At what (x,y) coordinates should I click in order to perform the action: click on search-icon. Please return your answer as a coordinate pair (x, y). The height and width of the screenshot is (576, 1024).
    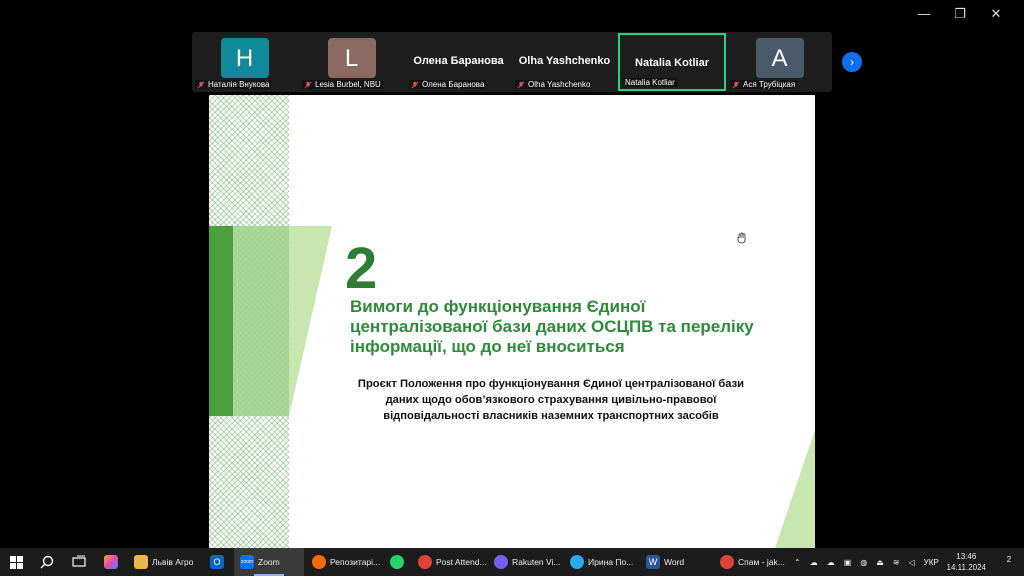
    Looking at the image, I should click on (47, 562).